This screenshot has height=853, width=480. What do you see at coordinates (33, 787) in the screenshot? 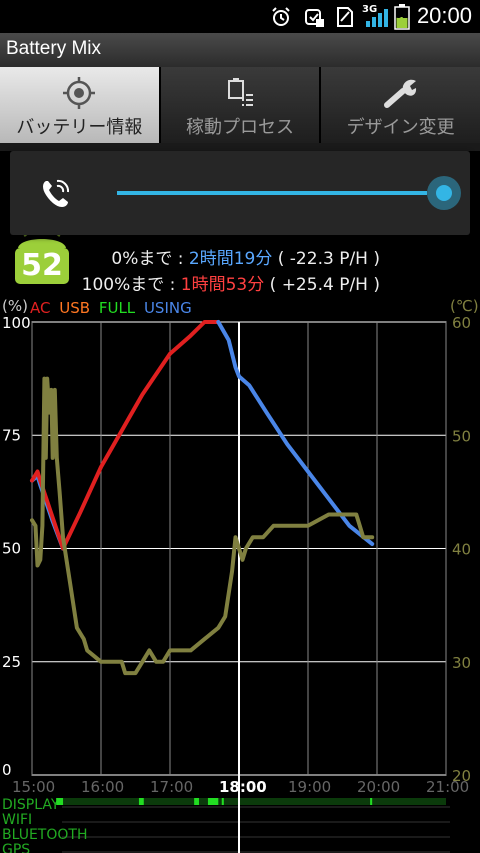
I see `x-tick-label: 15:00` at bounding box center [33, 787].